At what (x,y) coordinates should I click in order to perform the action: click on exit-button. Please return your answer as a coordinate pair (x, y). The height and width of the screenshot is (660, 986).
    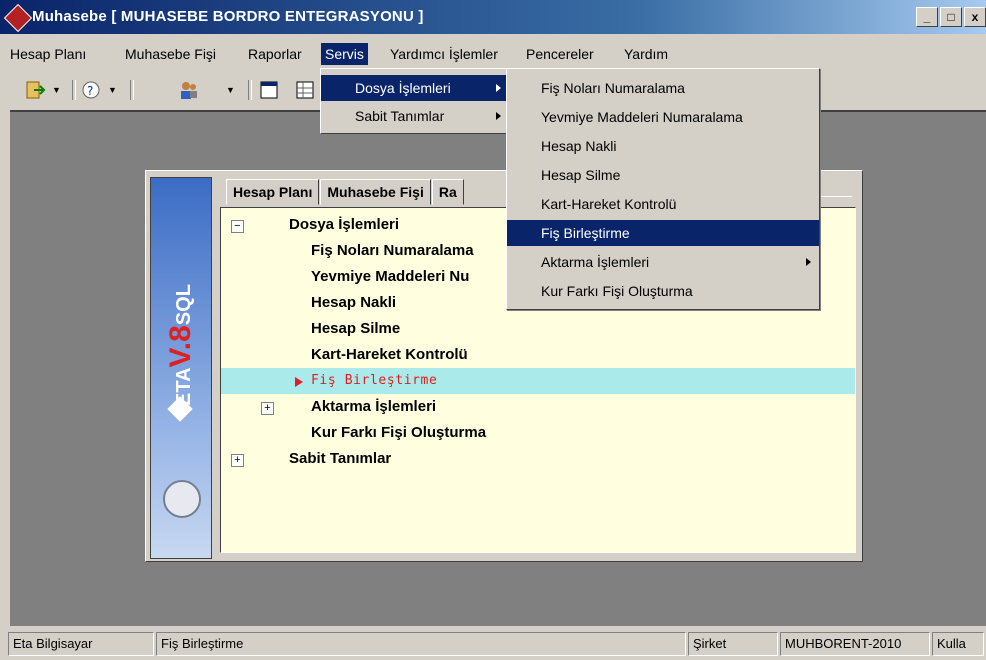
    Looking at the image, I should click on (35, 90).